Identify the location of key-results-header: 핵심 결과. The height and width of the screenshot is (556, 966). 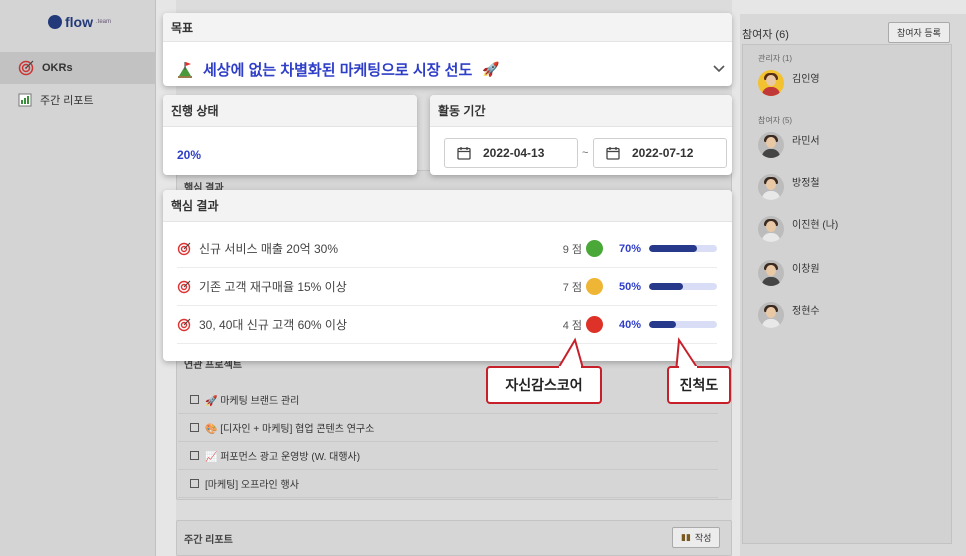
(447, 206).